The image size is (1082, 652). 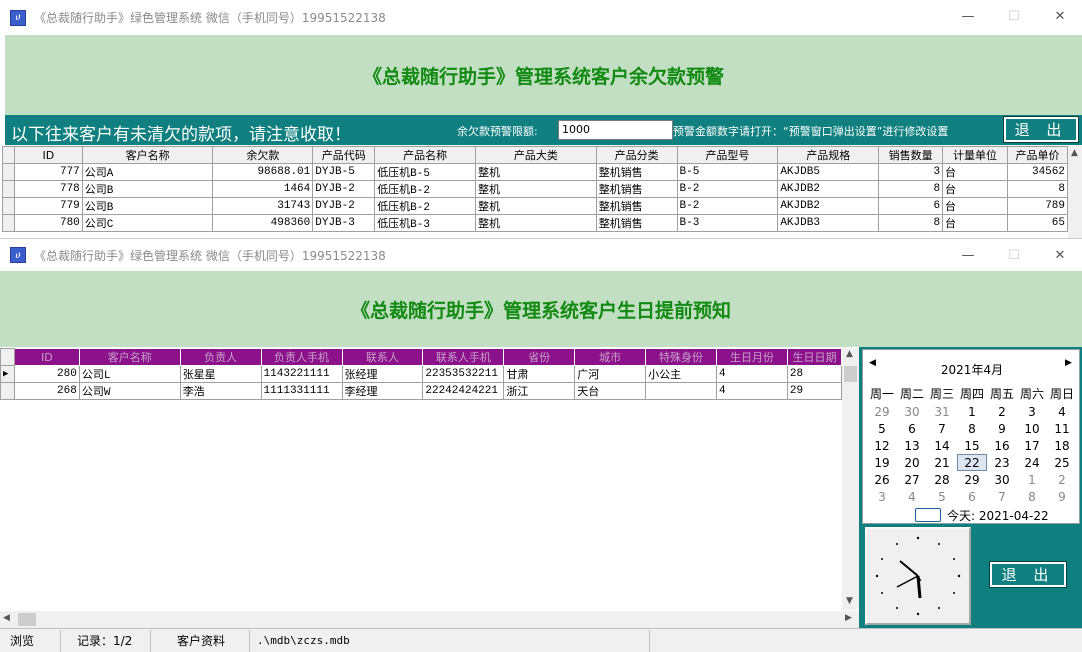 What do you see at coordinates (849, 601) in the screenshot?
I see `scroll-down-icon: ▼` at bounding box center [849, 601].